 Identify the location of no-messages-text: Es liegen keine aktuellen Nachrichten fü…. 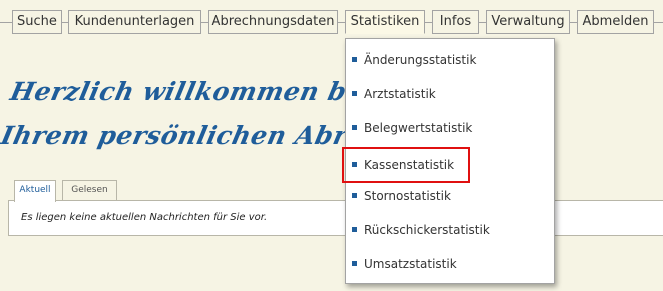
(144, 217).